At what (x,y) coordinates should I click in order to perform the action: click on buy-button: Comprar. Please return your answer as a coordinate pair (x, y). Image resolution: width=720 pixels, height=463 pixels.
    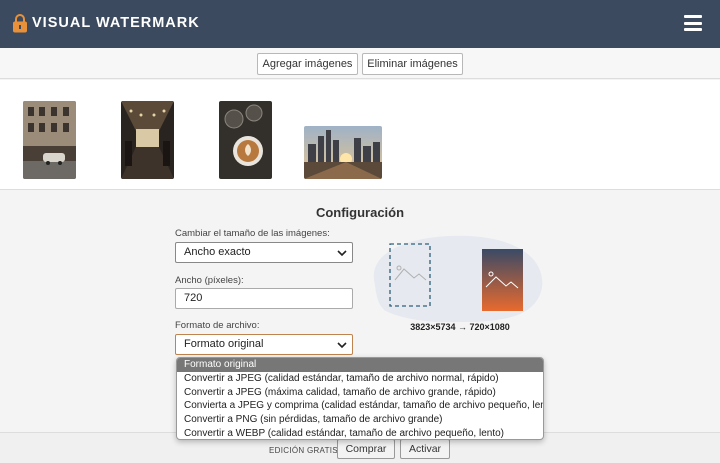
    Looking at the image, I should click on (366, 449).